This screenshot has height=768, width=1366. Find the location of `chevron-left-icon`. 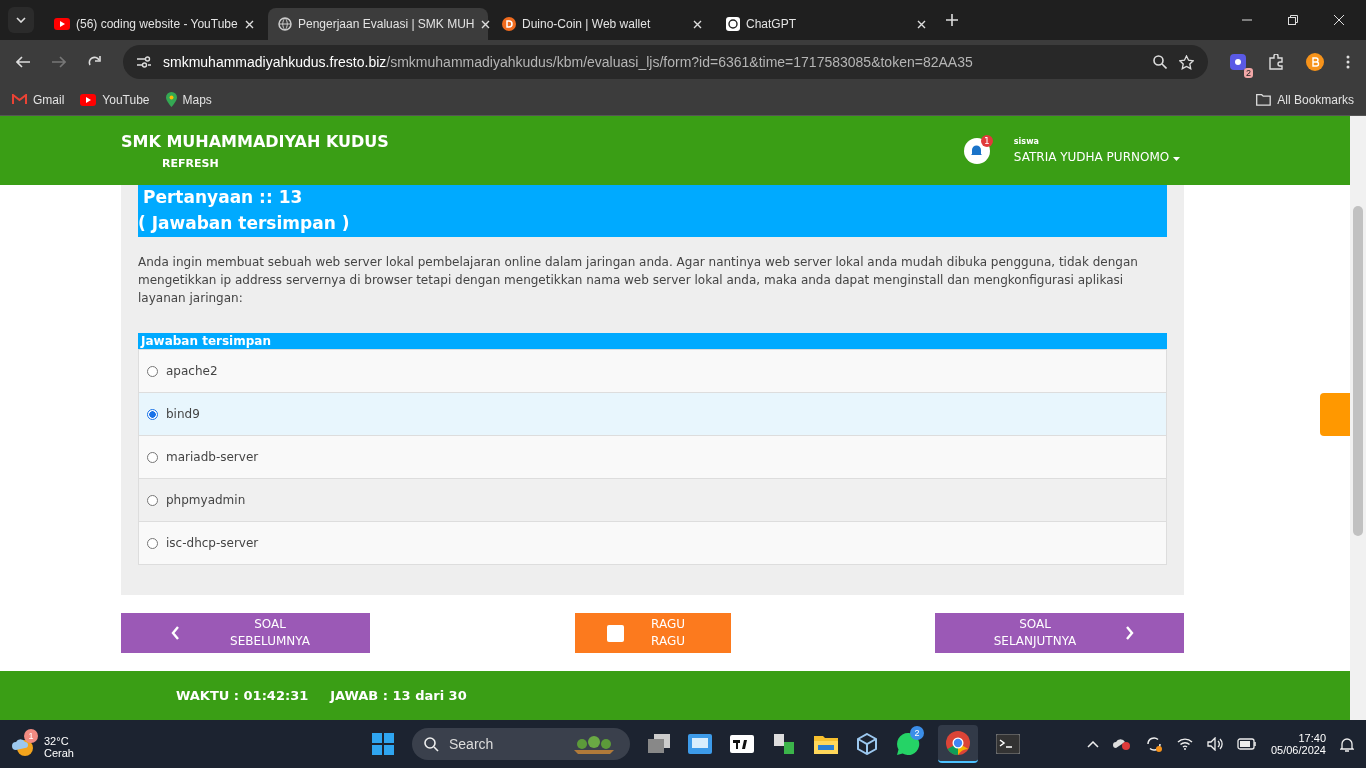

chevron-left-icon is located at coordinates (175, 633).